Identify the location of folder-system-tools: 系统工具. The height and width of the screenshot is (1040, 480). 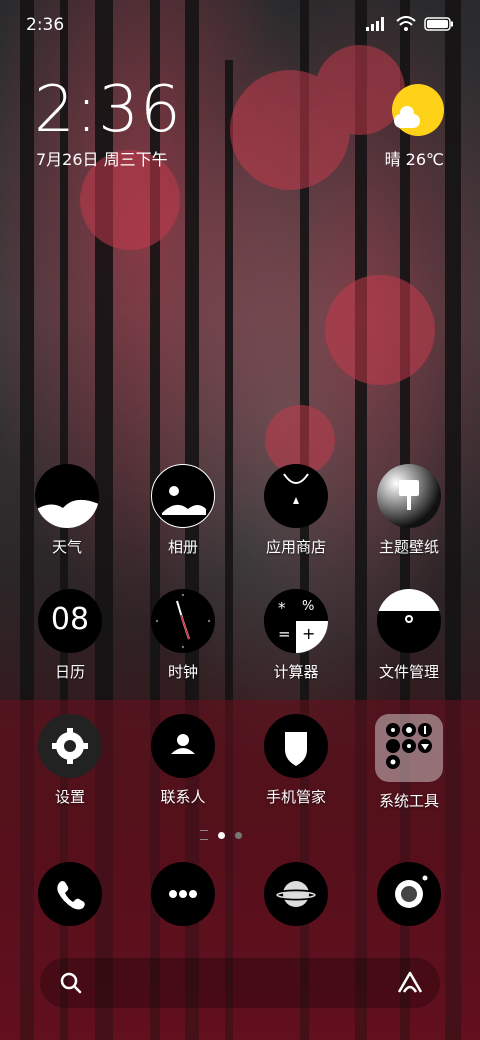
(409, 762).